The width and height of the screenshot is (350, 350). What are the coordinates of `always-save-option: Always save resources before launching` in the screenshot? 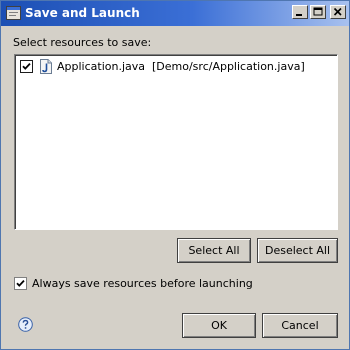 It's located at (164, 285).